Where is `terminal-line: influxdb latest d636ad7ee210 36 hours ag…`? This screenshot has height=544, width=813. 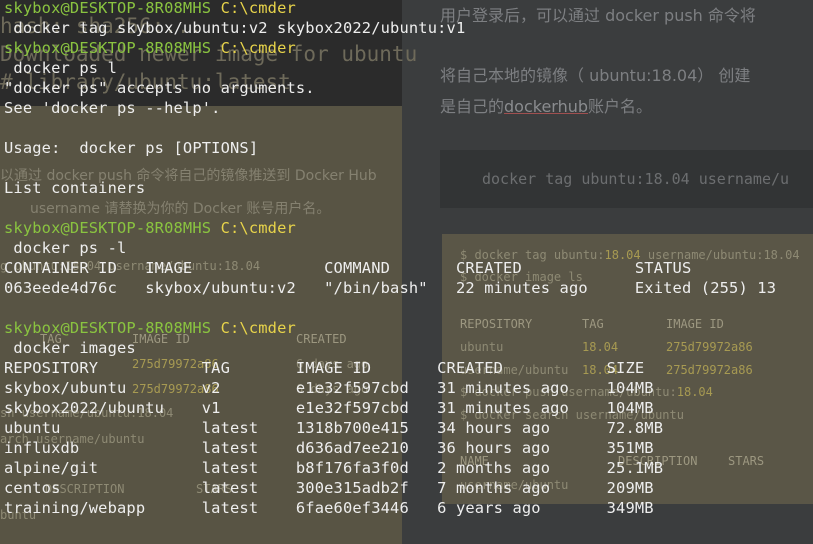 terminal-line: influxdb latest d636ad7ee210 36 hours ag… is located at coordinates (329, 448).